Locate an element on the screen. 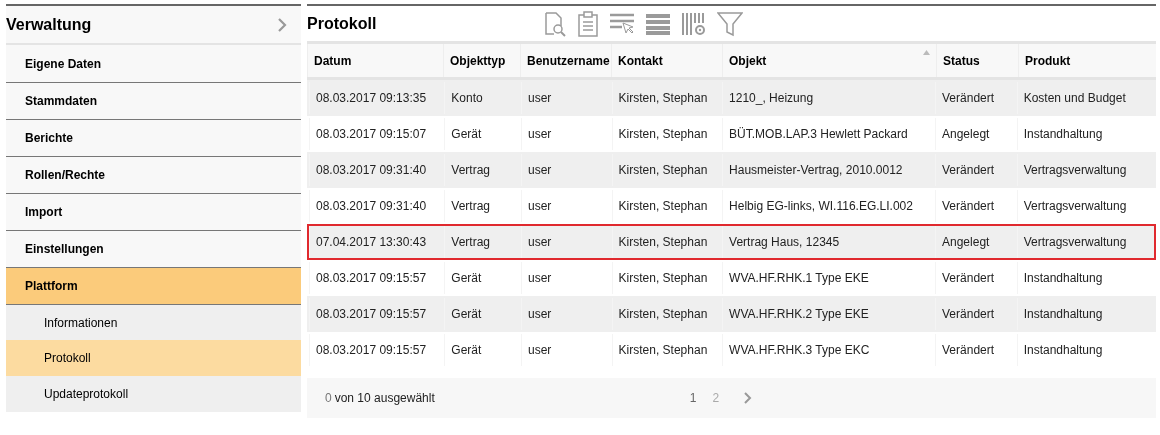  table-row: 08.03.2017 09:31:40 Vertrag user Kirsten, Stephan Hausmeister-Vertrag, 2010.0012 Verändert Vertragsverwaltung is located at coordinates (731, 170).